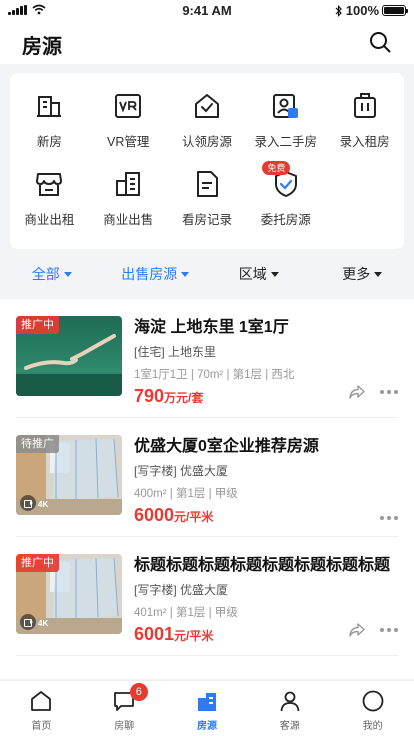 This screenshot has width=414, height=736. I want to click on house-check-icon, so click(206, 106).